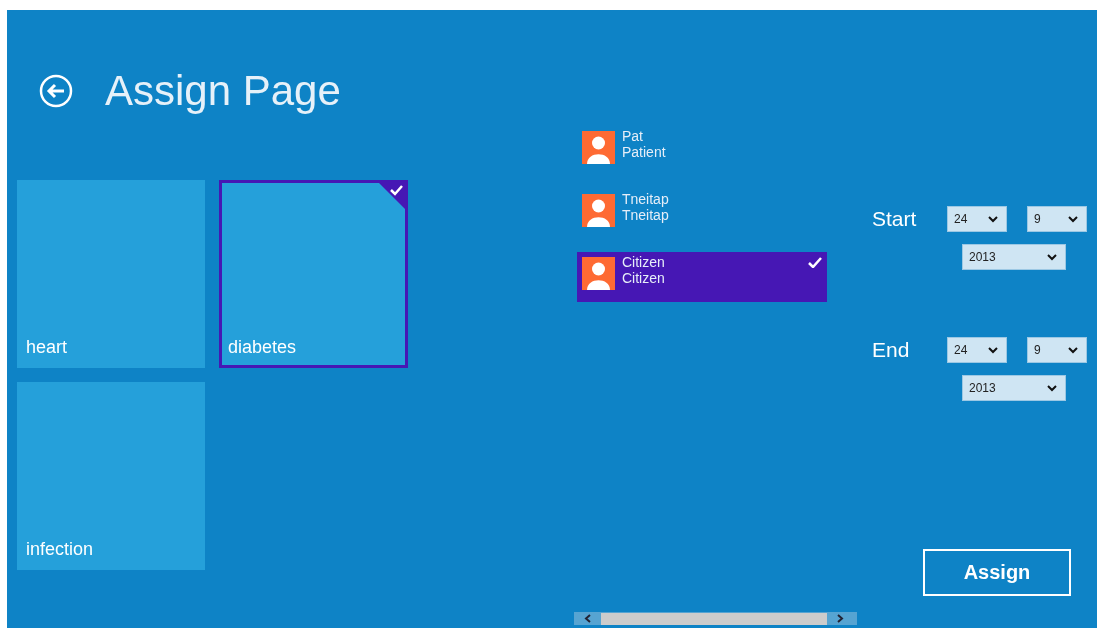  Describe the element at coordinates (997, 572) in the screenshot. I see `assign-button: Assign` at that location.